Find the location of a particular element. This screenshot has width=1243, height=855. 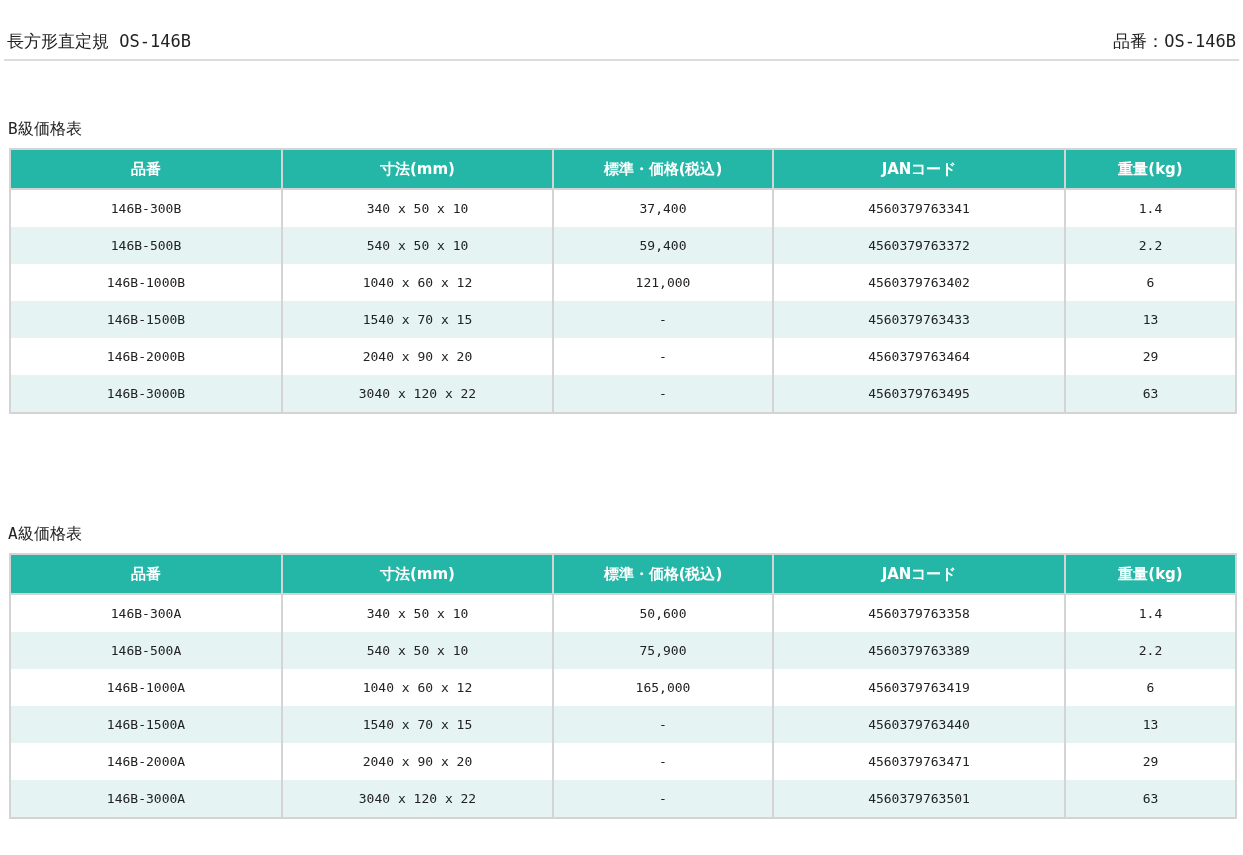

table-cell: 4560379763501 is located at coordinates (919, 799).